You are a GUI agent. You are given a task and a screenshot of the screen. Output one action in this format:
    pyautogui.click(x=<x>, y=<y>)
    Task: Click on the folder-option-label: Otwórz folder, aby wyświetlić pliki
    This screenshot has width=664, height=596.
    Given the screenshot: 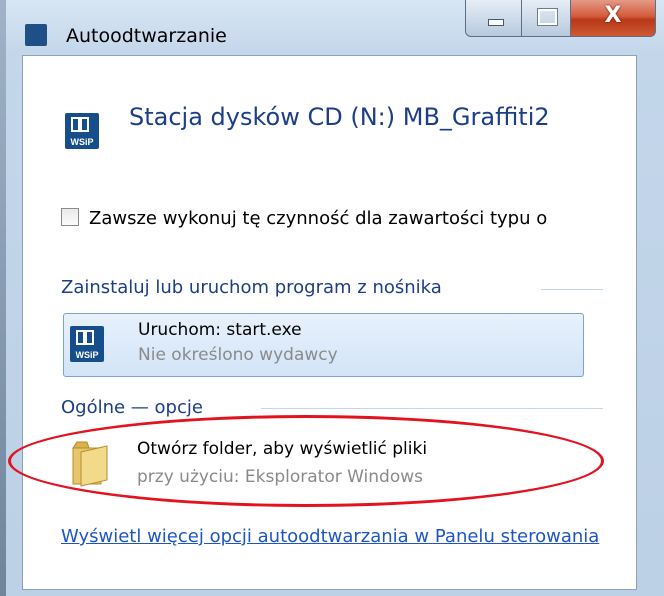 What is the action you would take?
    pyautogui.click(x=282, y=449)
    